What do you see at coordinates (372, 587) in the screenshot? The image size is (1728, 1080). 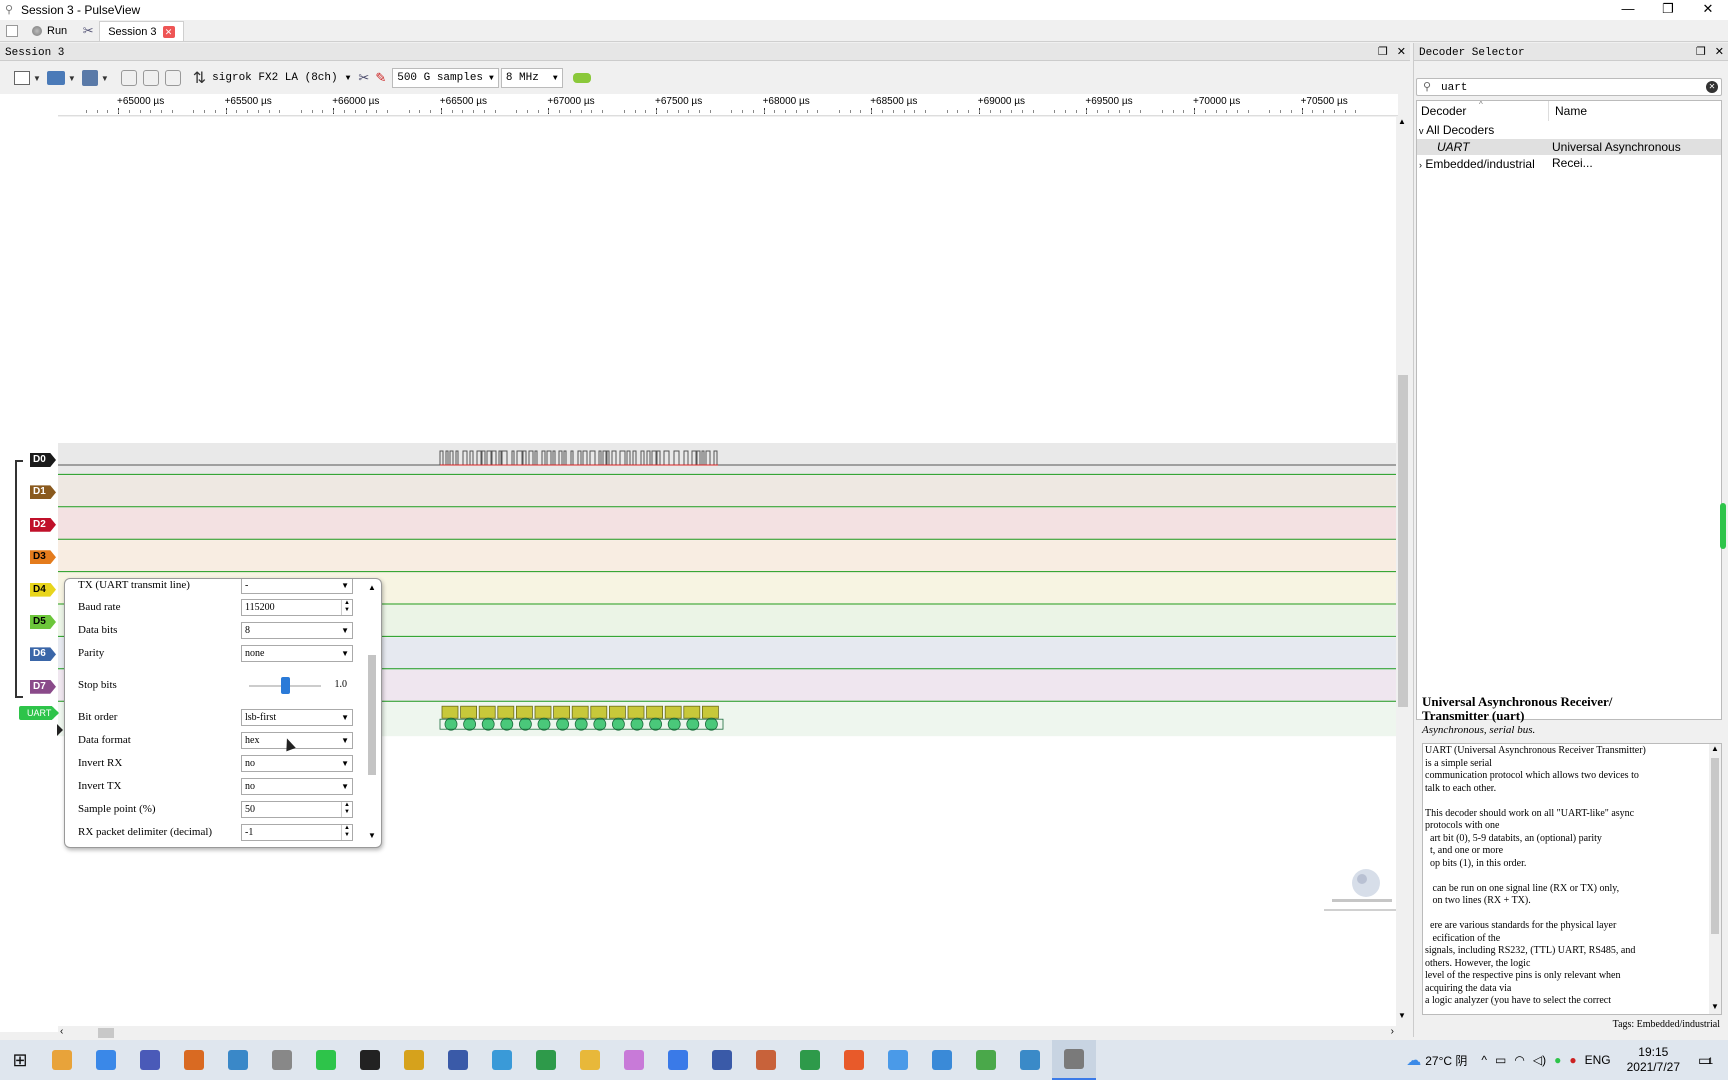 I see `popup-scroll-up-icon: ▲` at bounding box center [372, 587].